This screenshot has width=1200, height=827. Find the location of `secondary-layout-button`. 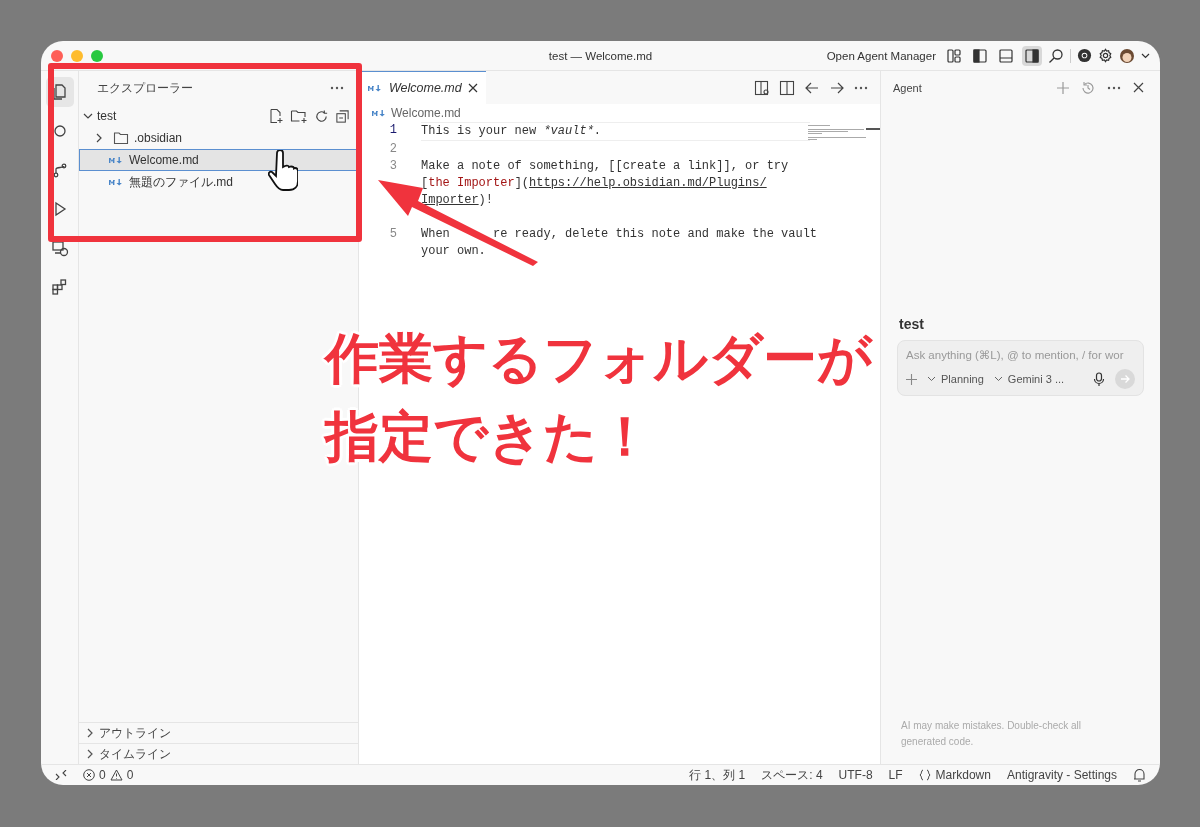

secondary-layout-button is located at coordinates (1032, 55).